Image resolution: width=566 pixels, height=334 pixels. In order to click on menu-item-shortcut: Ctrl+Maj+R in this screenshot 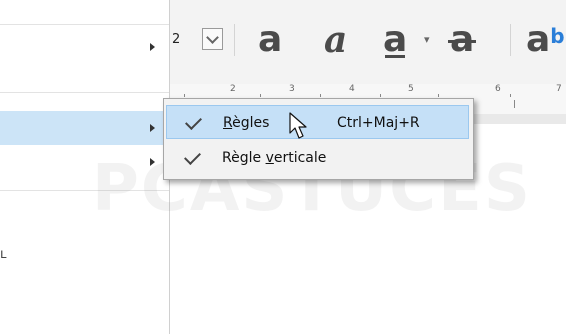, I will do `click(378, 123)`.